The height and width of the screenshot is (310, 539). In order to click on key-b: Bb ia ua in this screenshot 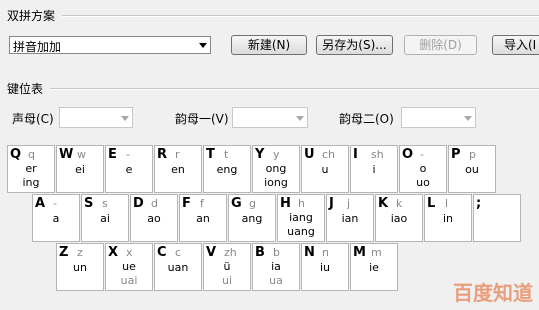, I will do `click(276, 267)`.